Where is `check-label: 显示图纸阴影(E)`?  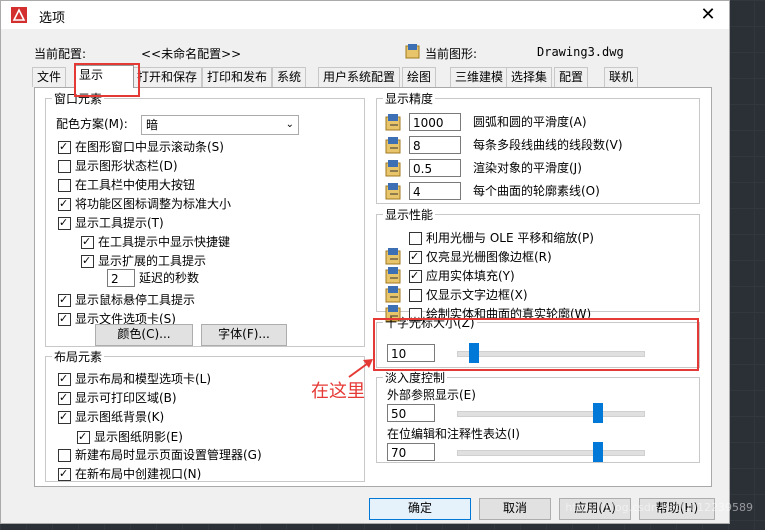
check-label: 显示图纸阴影(E) is located at coordinates (138, 437).